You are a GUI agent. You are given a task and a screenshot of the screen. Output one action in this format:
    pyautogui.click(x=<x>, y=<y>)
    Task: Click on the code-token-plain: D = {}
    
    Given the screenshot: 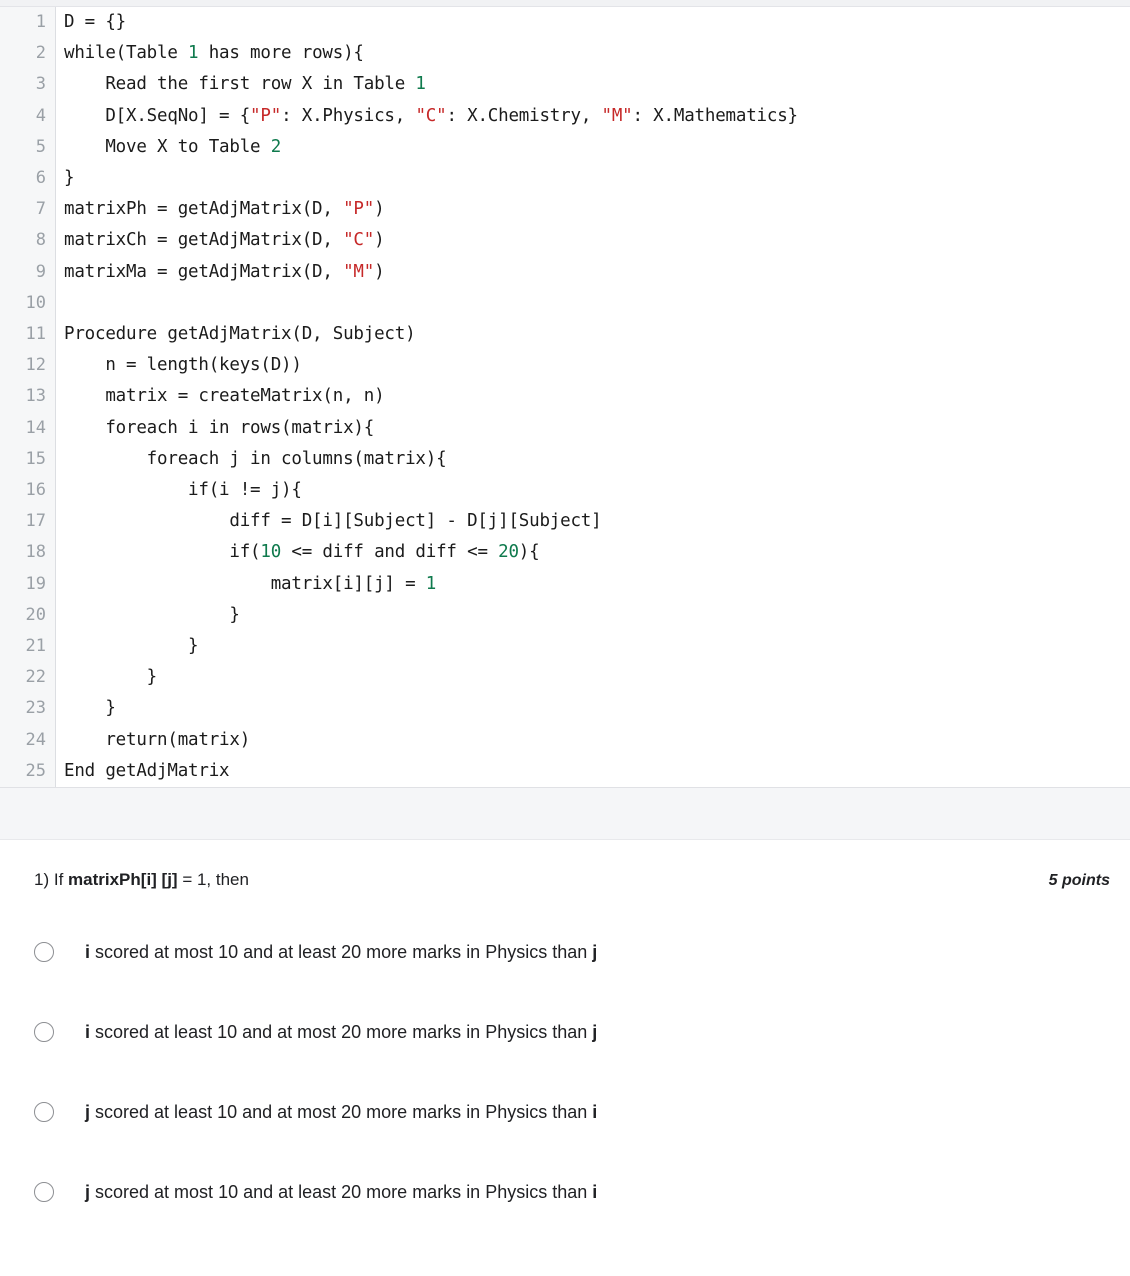 What is the action you would take?
    pyautogui.click(x=95, y=22)
    